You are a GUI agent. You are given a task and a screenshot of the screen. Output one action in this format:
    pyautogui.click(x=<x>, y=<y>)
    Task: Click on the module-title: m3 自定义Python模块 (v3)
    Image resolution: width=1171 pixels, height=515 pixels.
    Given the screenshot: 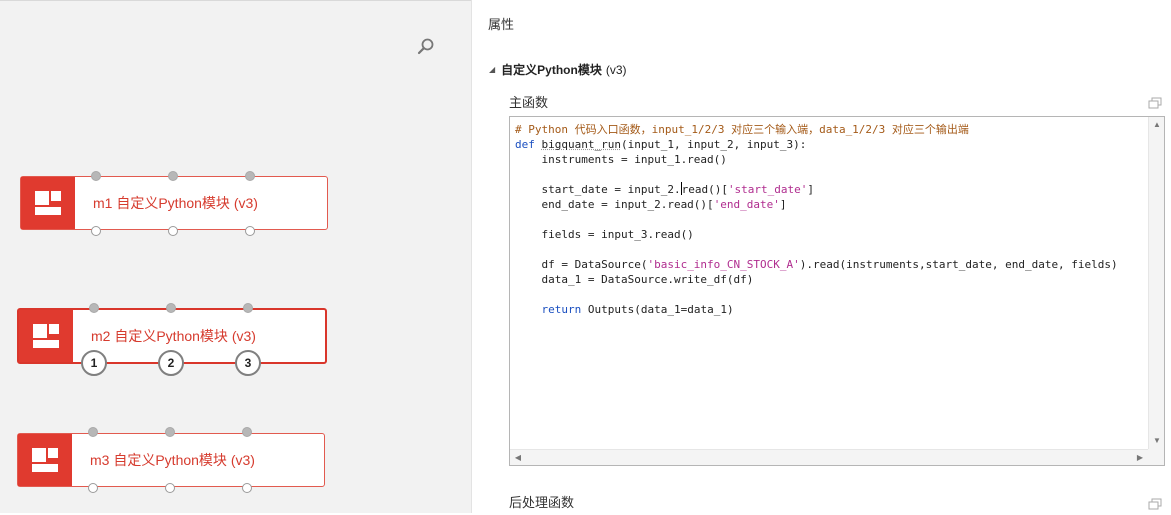 What is the action you would take?
    pyautogui.click(x=172, y=460)
    